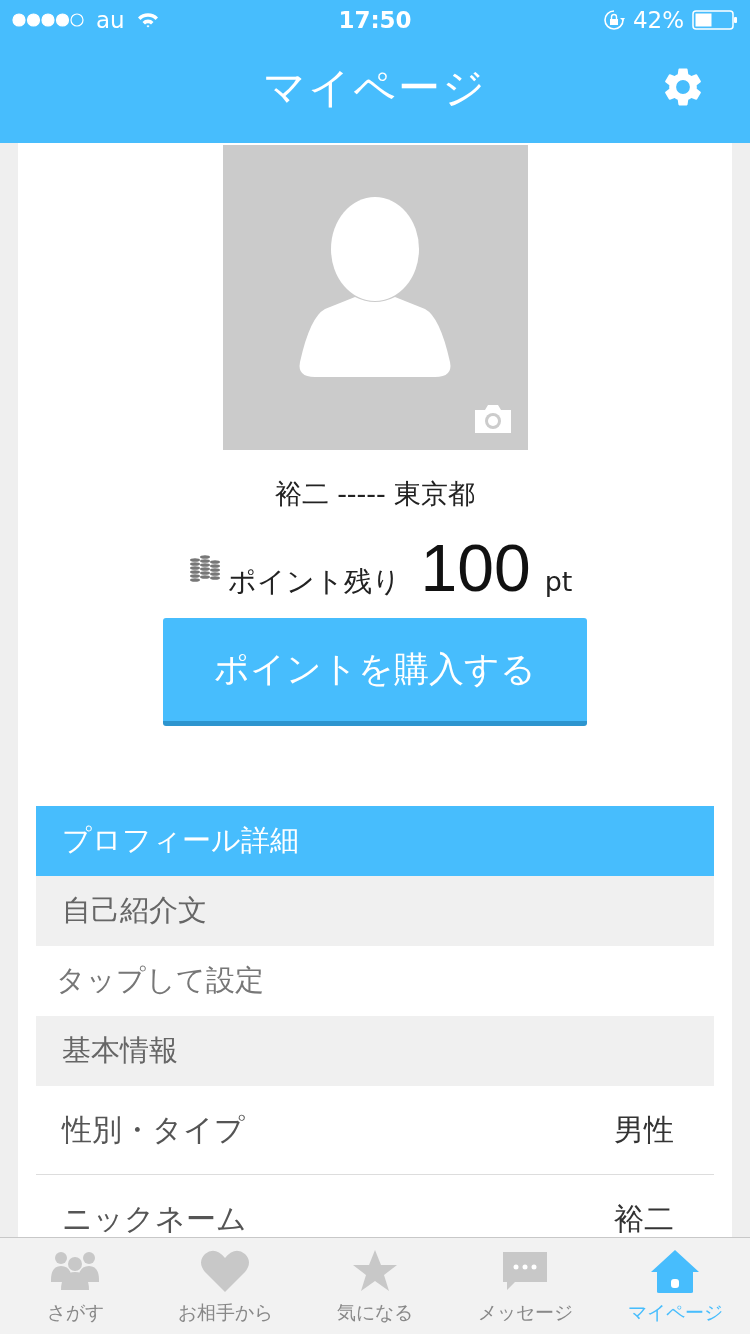  I want to click on clock-time: 17:50, so click(375, 20).